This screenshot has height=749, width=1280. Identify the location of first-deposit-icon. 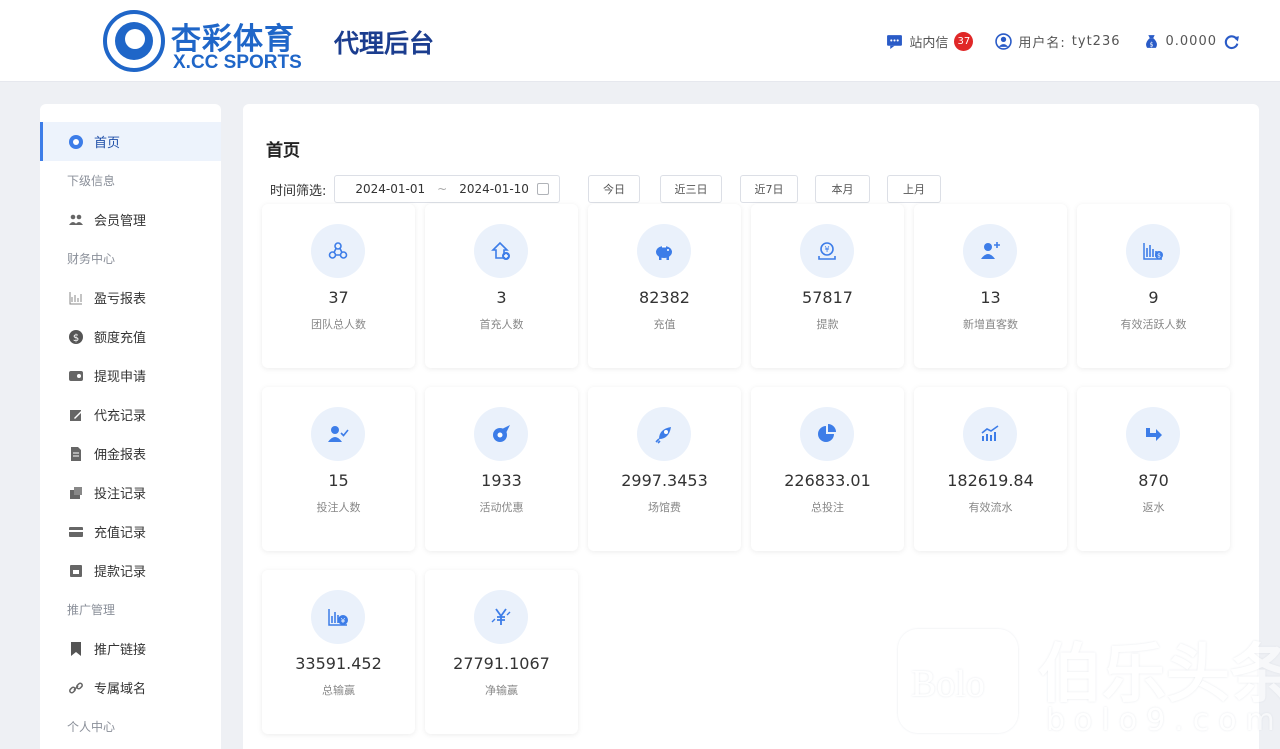
(501, 251).